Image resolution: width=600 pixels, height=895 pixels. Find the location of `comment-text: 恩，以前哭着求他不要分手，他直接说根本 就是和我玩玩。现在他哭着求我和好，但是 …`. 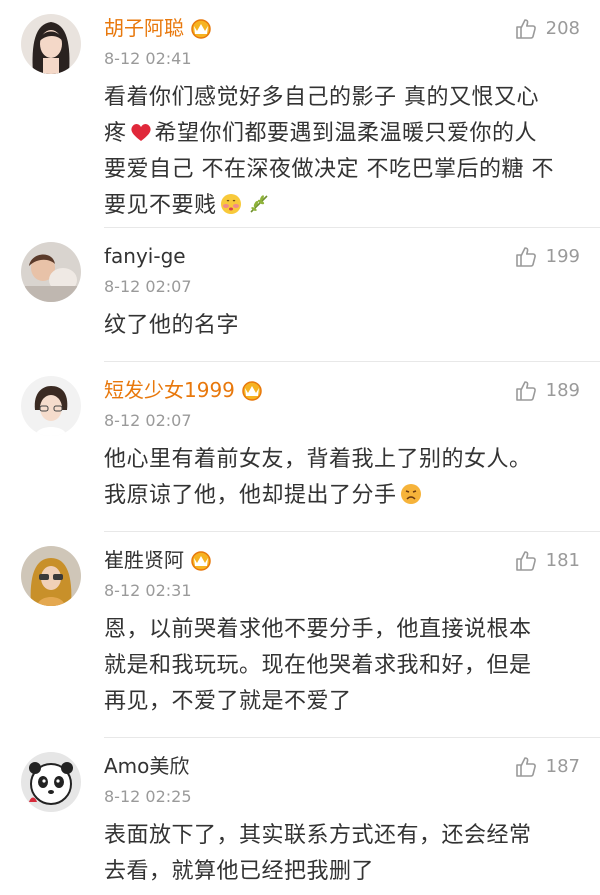

comment-text: 恩，以前哭着求他不要分手，他直接说根本 就是和我玩玩。现在他哭着求我和好，但是 … is located at coordinates (318, 665).